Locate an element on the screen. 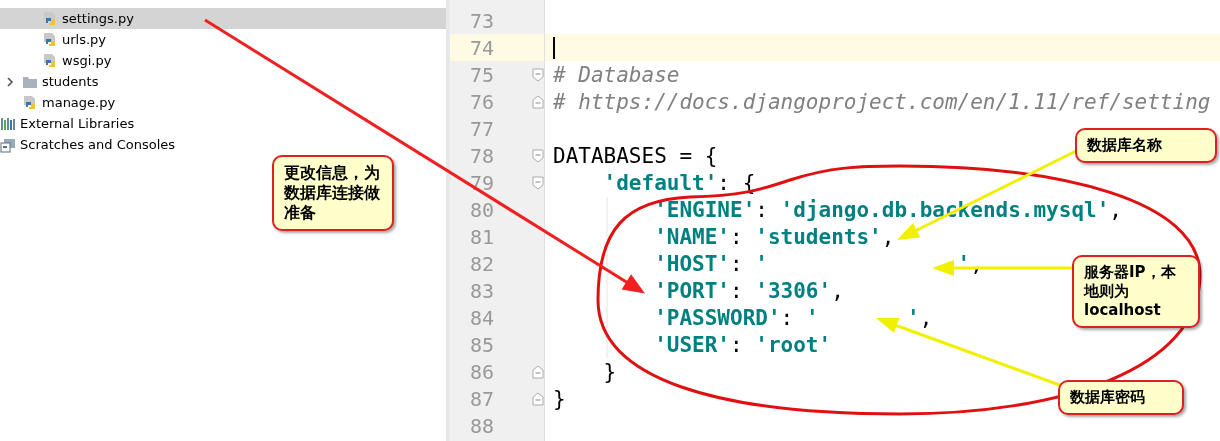  line-number: 85 is located at coordinates (481, 344).